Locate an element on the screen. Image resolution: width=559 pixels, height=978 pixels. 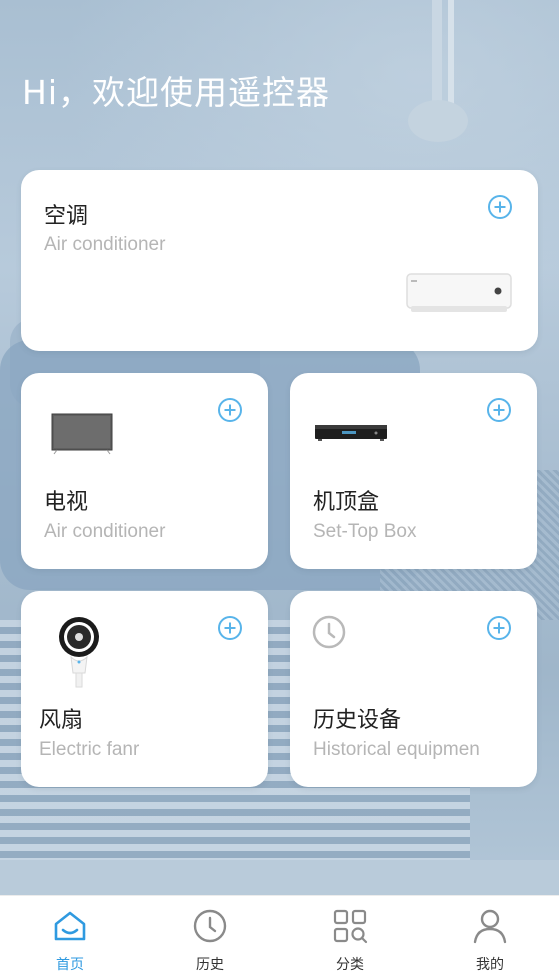
device-title: 空调 is located at coordinates (66, 216).